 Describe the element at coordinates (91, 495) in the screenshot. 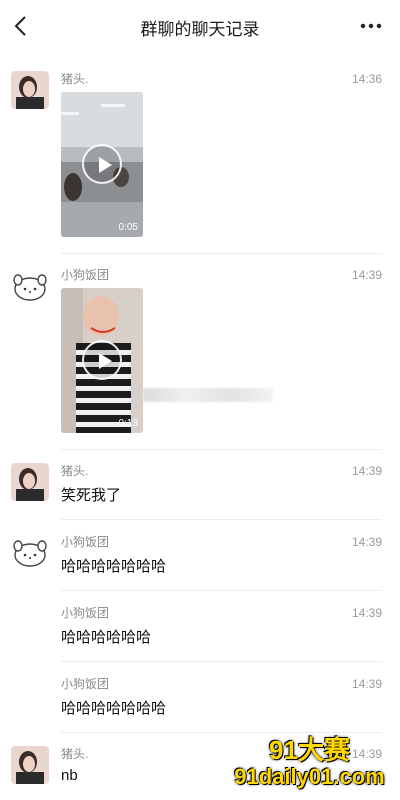

I see `message-text: 笑死我了` at that location.